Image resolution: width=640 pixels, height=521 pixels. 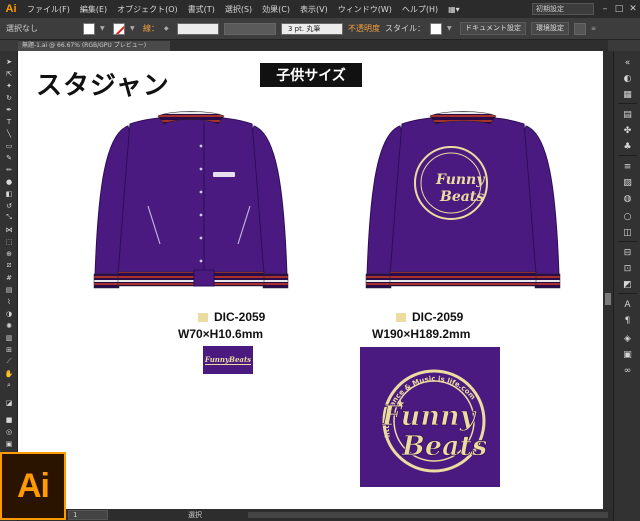 What do you see at coordinates (627, 198) in the screenshot?
I see `transparency-icon: ◍` at bounding box center [627, 198].